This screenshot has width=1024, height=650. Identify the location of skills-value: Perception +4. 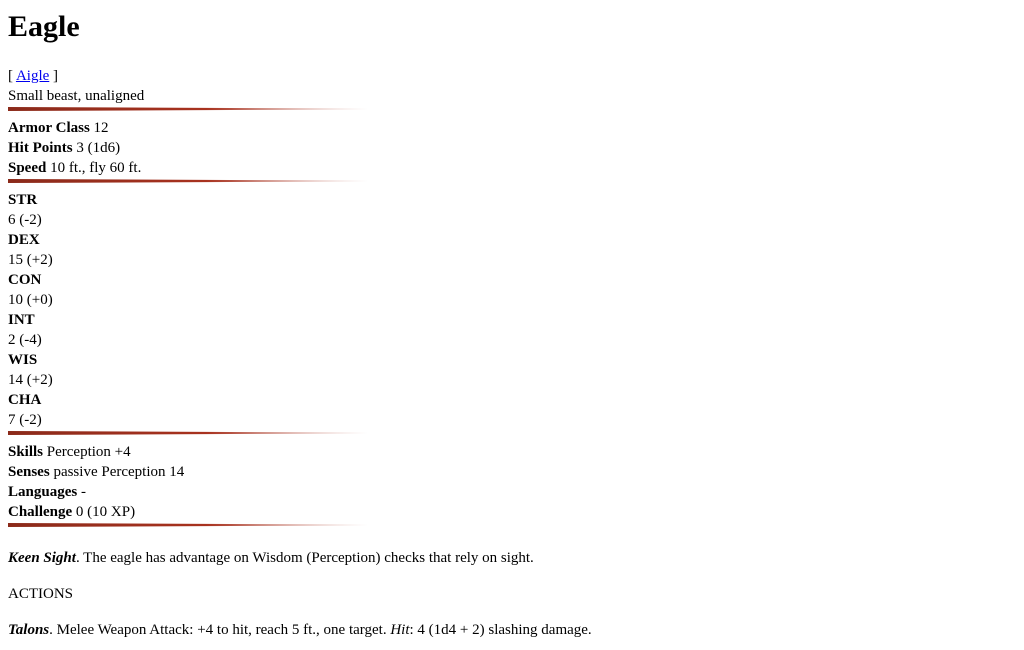
(88, 452).